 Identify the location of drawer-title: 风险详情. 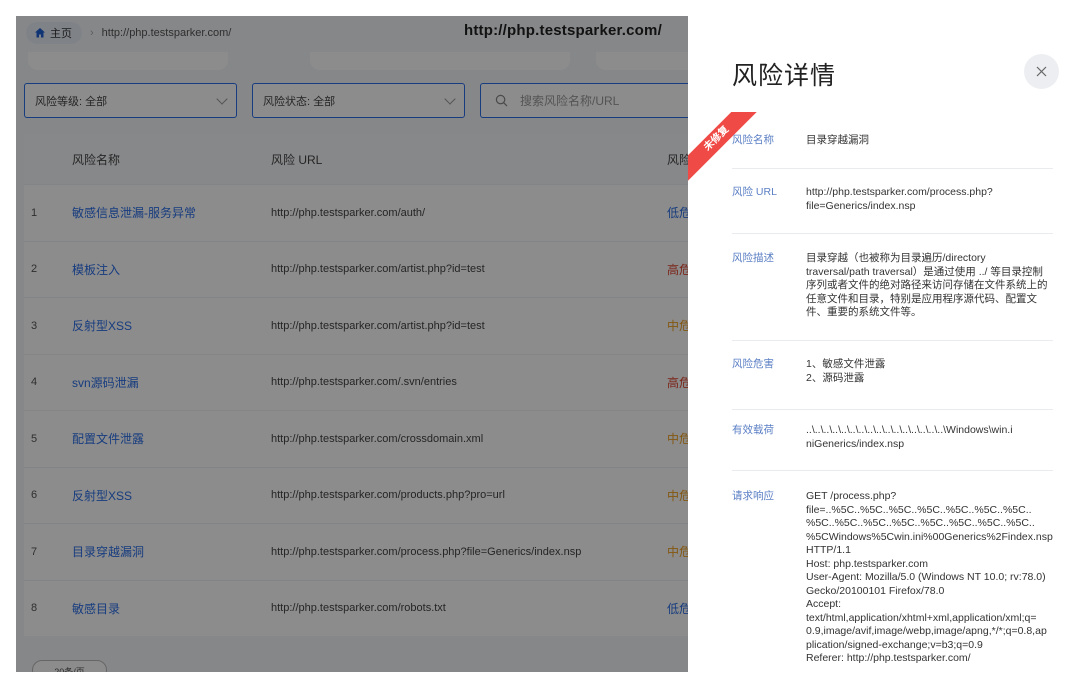
(784, 76).